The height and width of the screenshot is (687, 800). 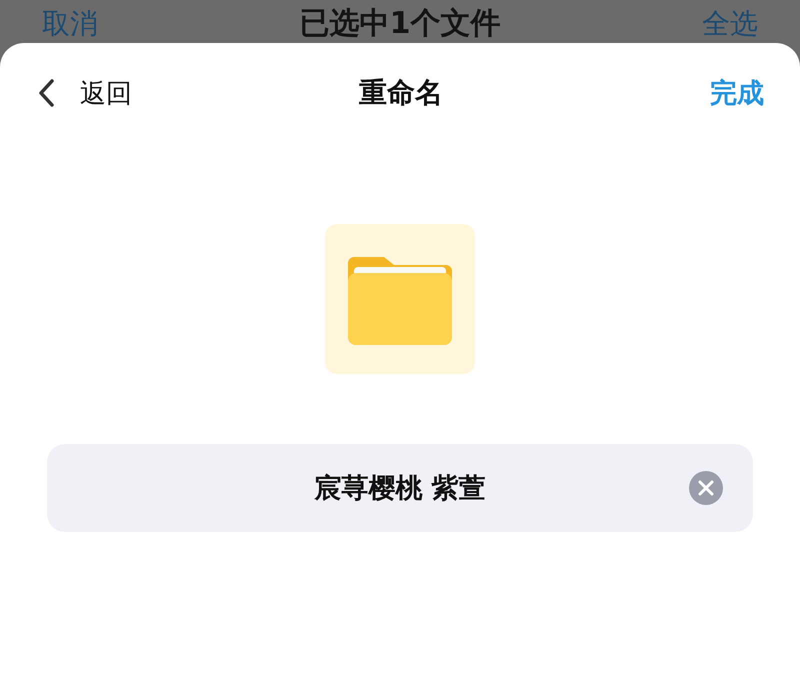 I want to click on close-icon, so click(x=706, y=488).